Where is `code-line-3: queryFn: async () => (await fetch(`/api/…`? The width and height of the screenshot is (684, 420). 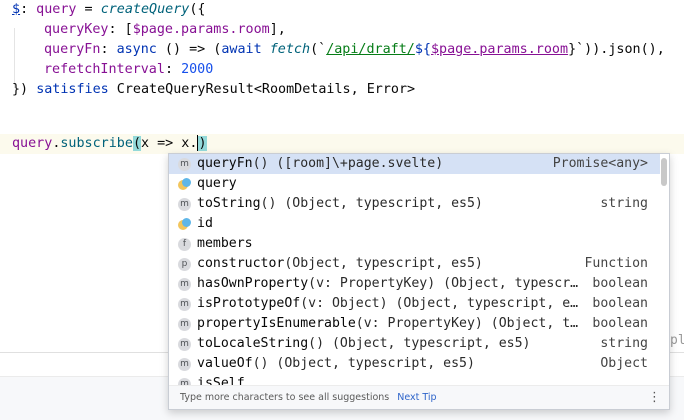 code-line-3: queryFn: async () => (await fetch(`/api/… is located at coordinates (354, 50).